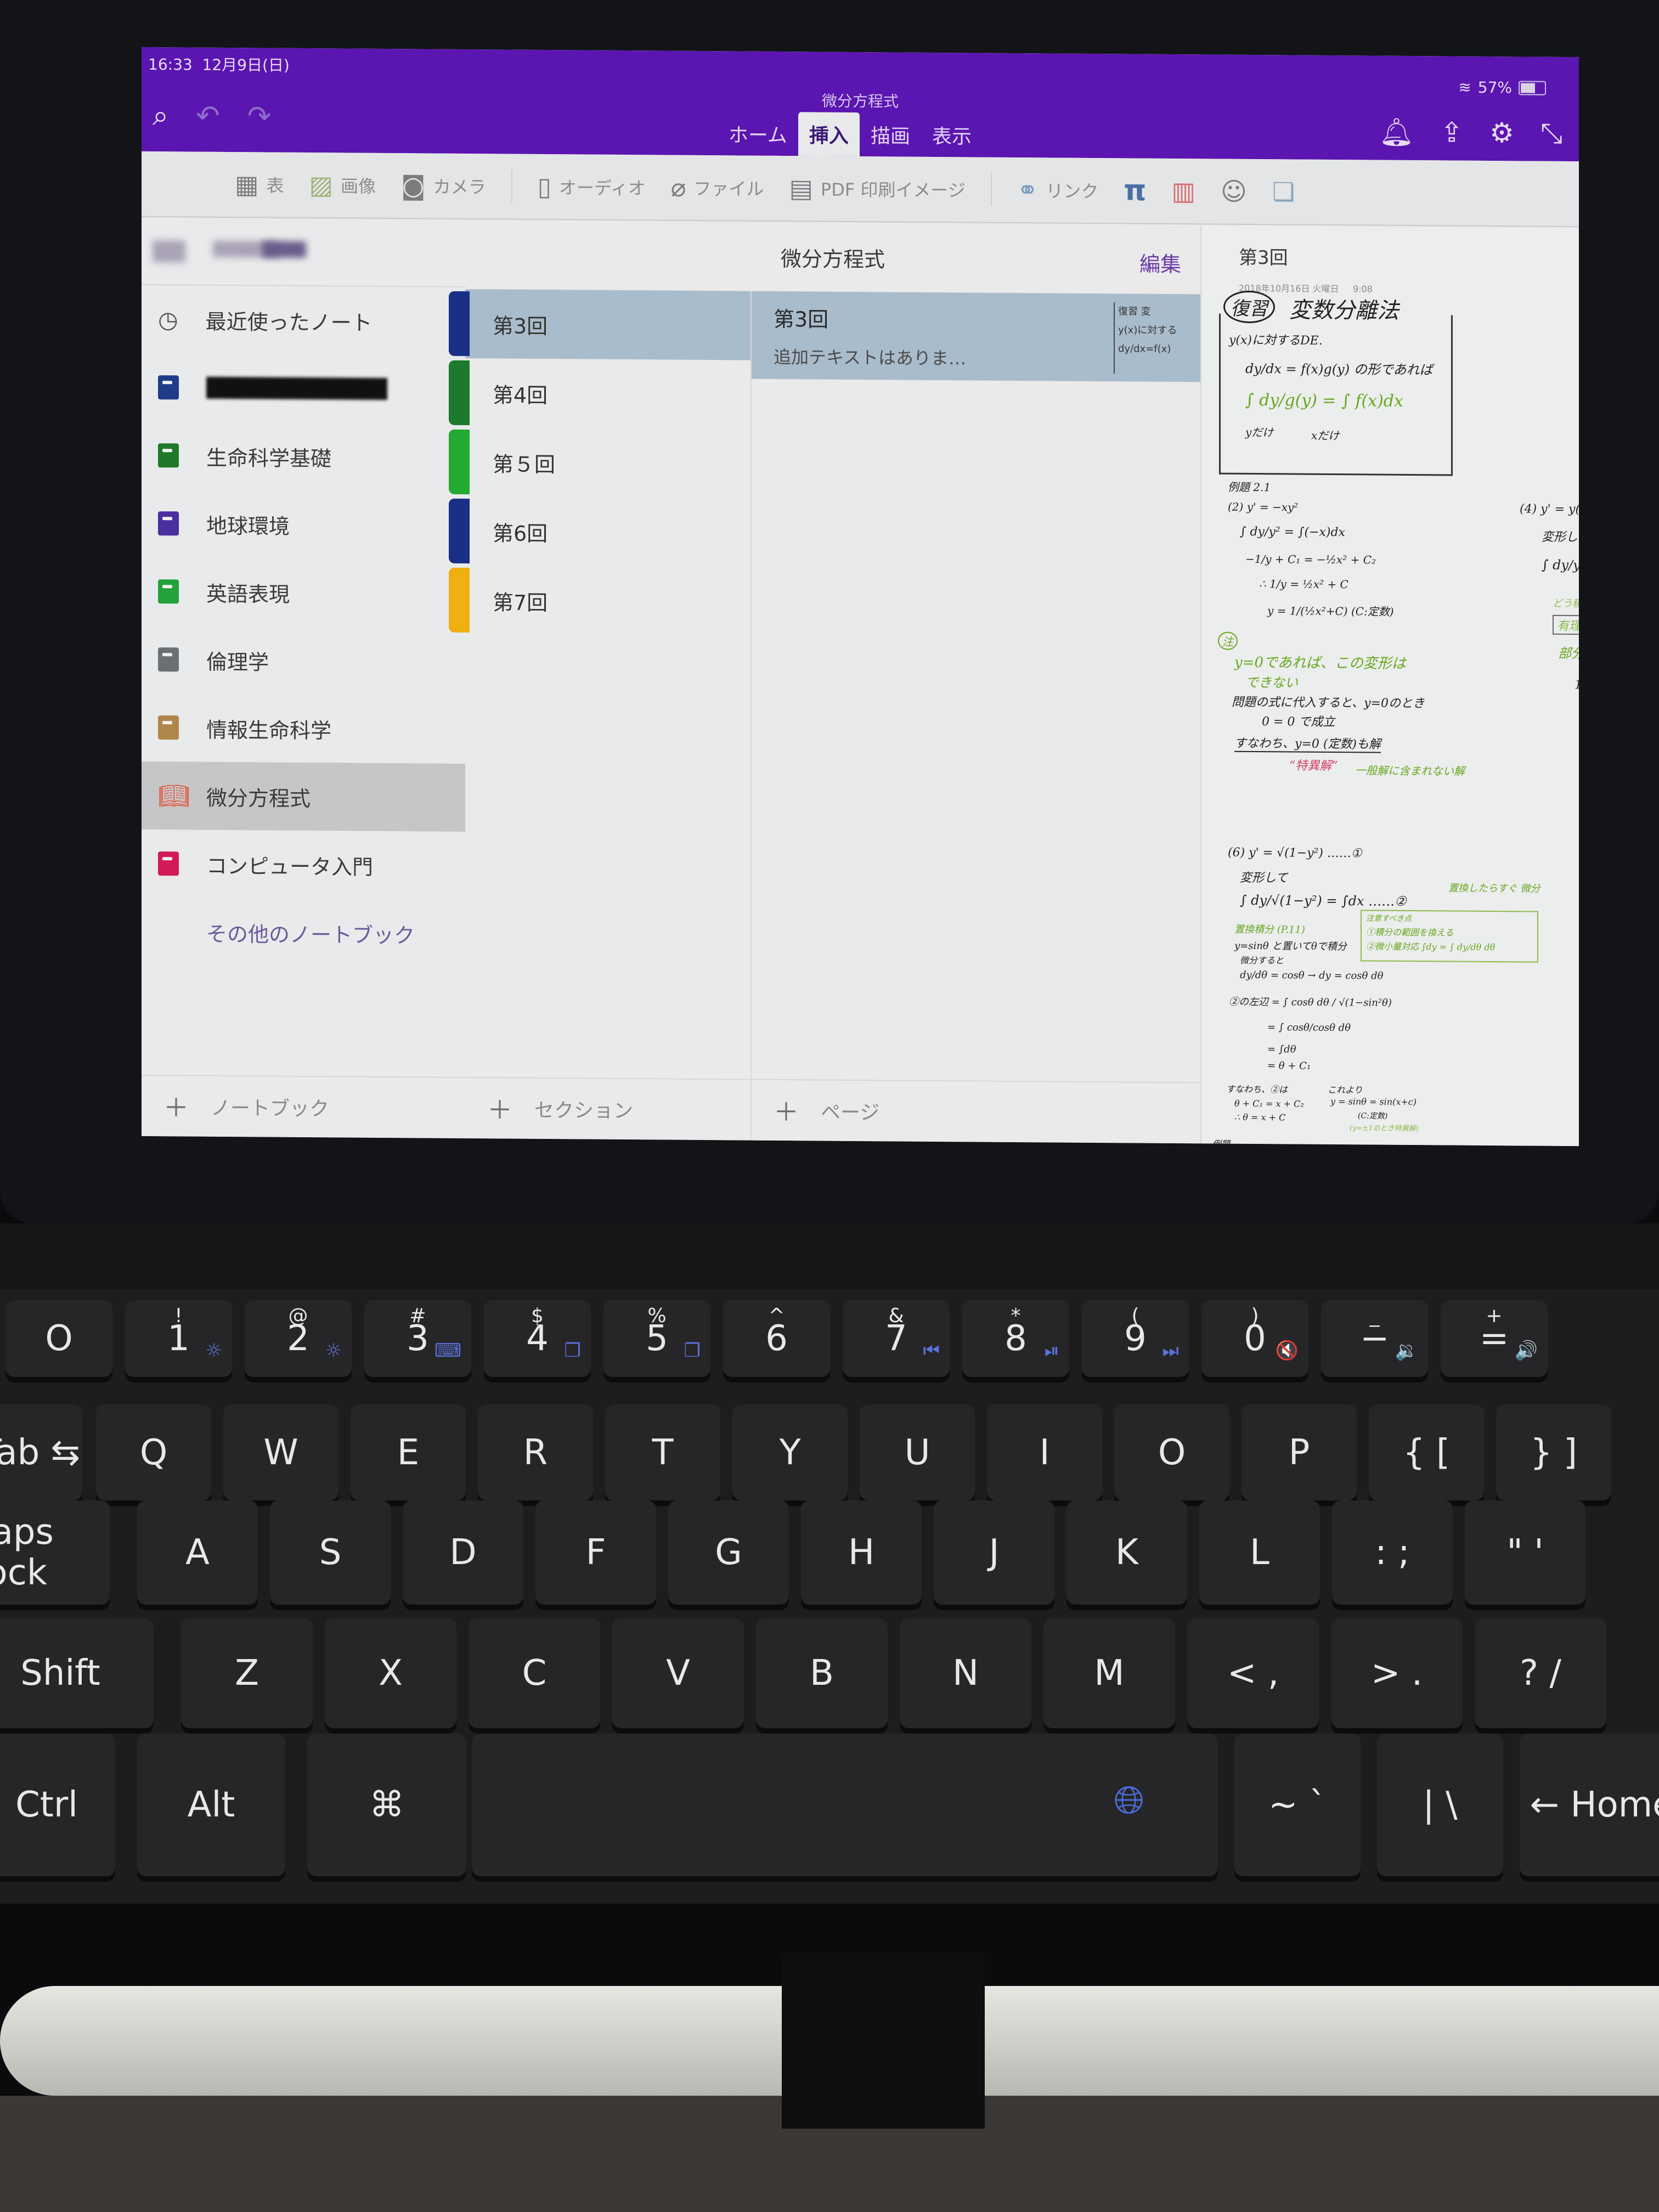  Describe the element at coordinates (994, 1552) in the screenshot. I see `key: J` at that location.